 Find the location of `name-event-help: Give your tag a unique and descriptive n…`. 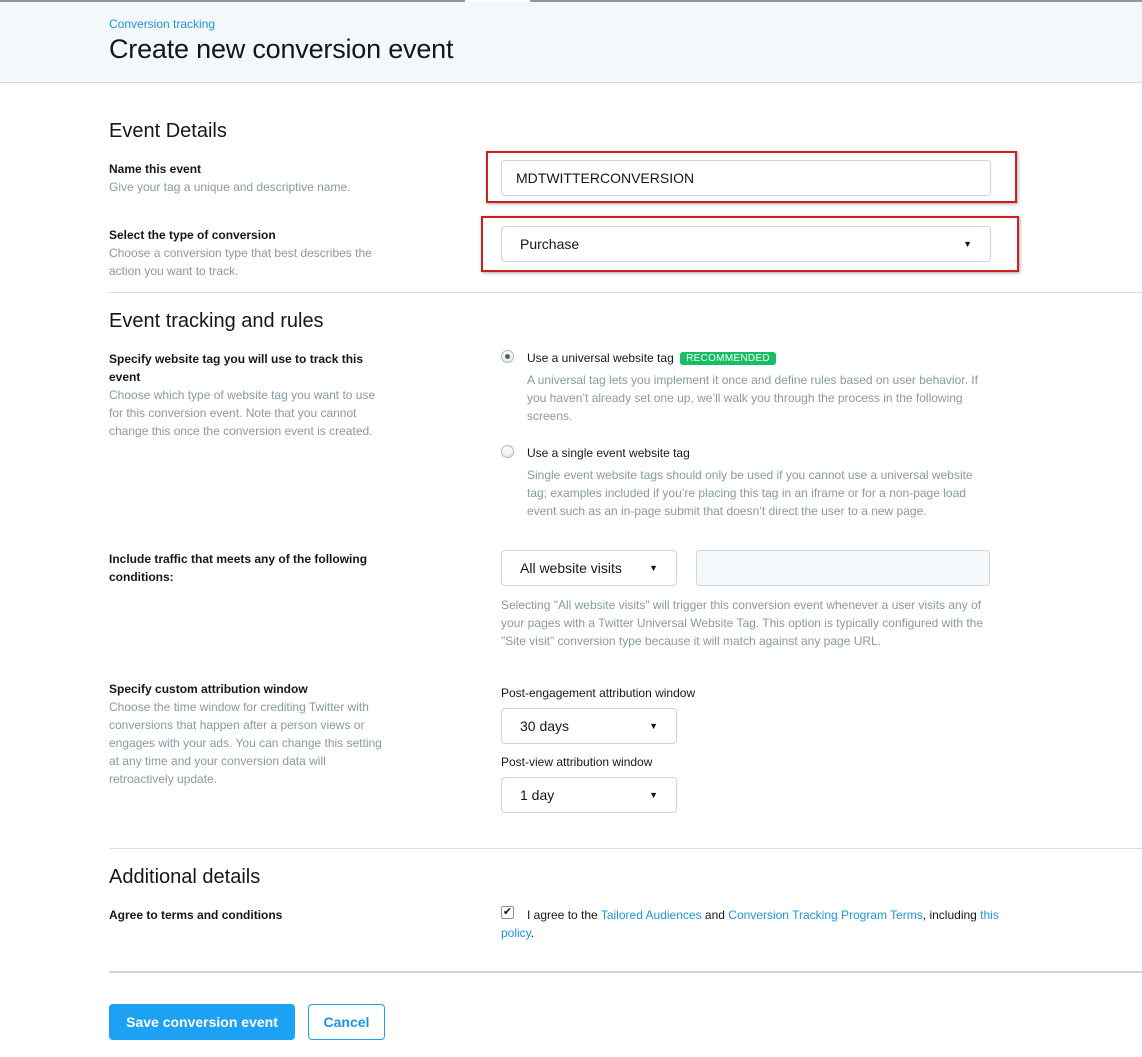

name-event-help: Give your tag a unique and descriptive n… is located at coordinates (230, 187).